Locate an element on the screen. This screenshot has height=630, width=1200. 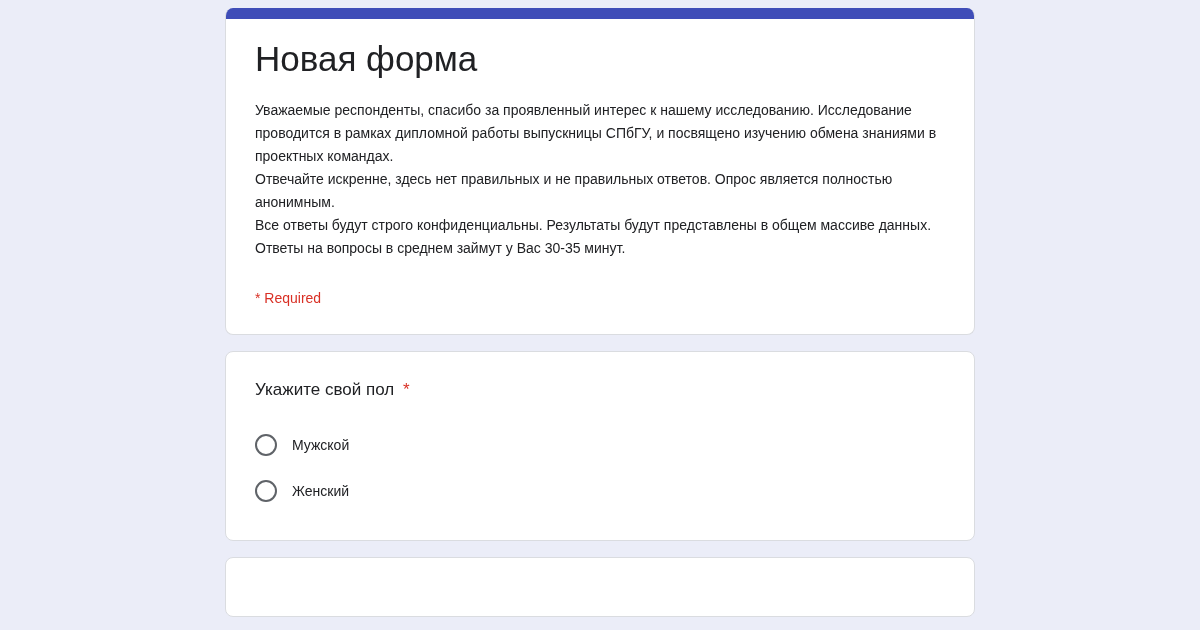
description-paragraph: Ответы на вопросы в среднем займут у Вас 30-35 минут. is located at coordinates (441, 248).